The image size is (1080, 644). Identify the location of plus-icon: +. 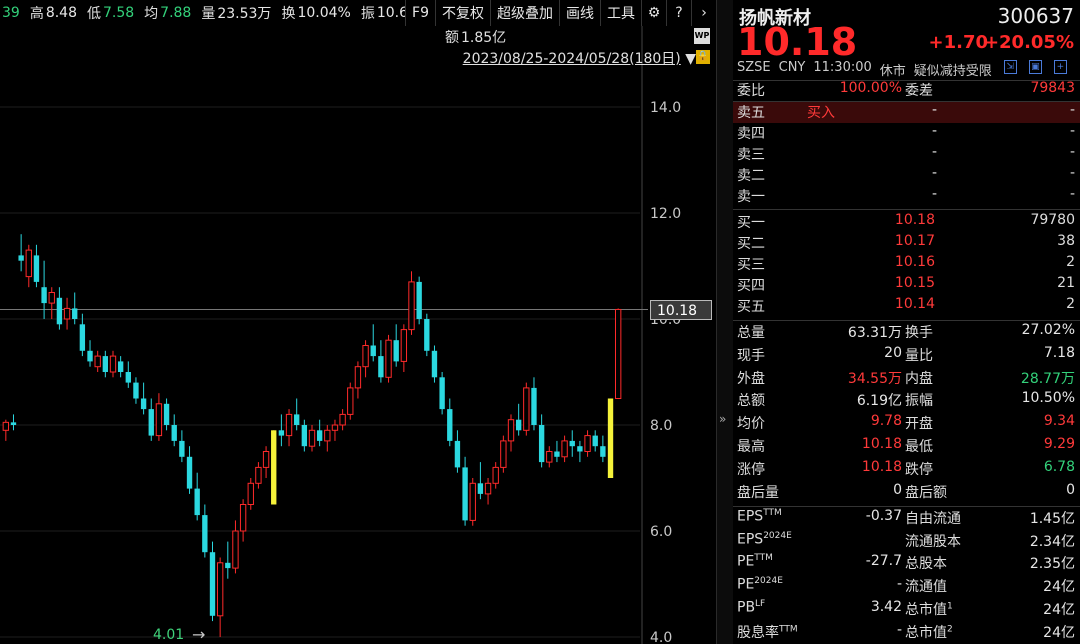
(1060, 67).